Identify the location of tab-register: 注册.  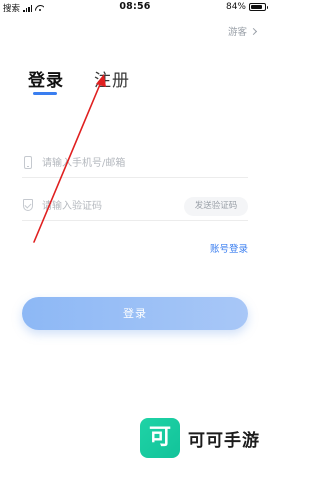
(112, 78).